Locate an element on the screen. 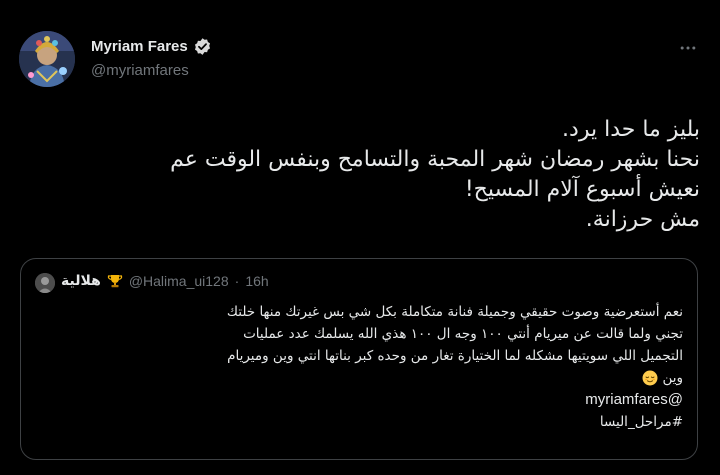 Image resolution: width=720 pixels, height=475 pixels. avatar is located at coordinates (47, 59).